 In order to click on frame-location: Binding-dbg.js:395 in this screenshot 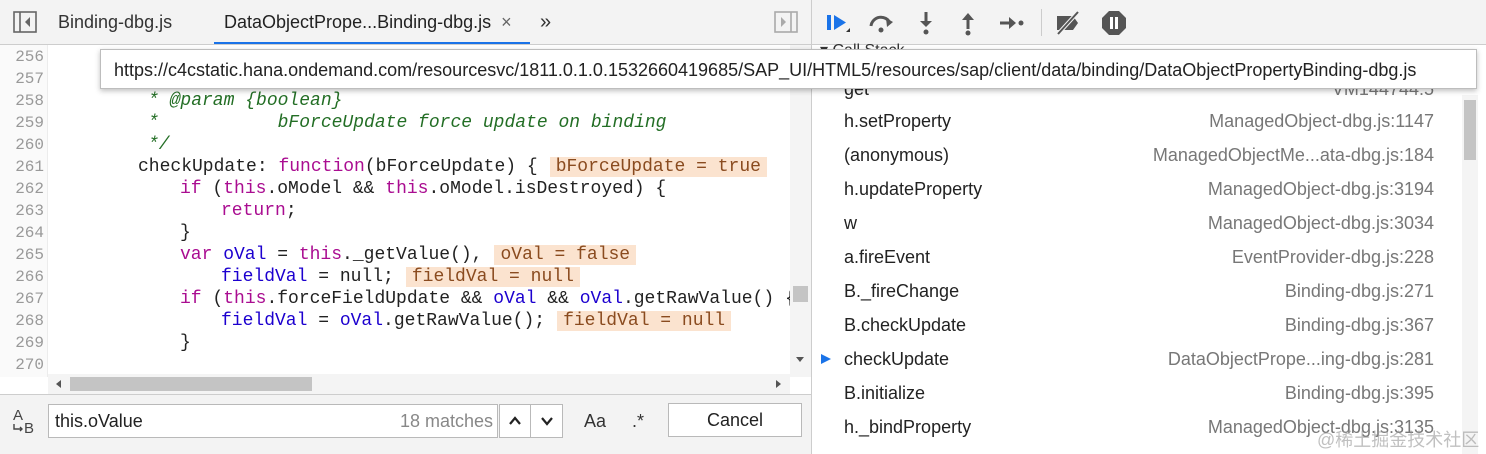, I will do `click(1359, 393)`.